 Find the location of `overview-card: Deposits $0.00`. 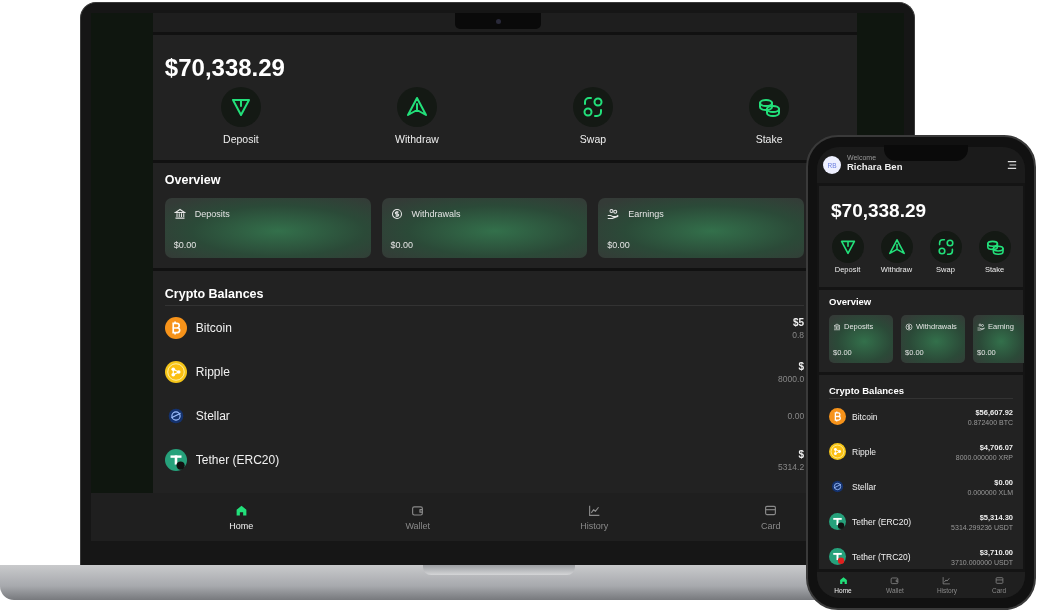

overview-card: Deposits $0.00 is located at coordinates (267, 228).